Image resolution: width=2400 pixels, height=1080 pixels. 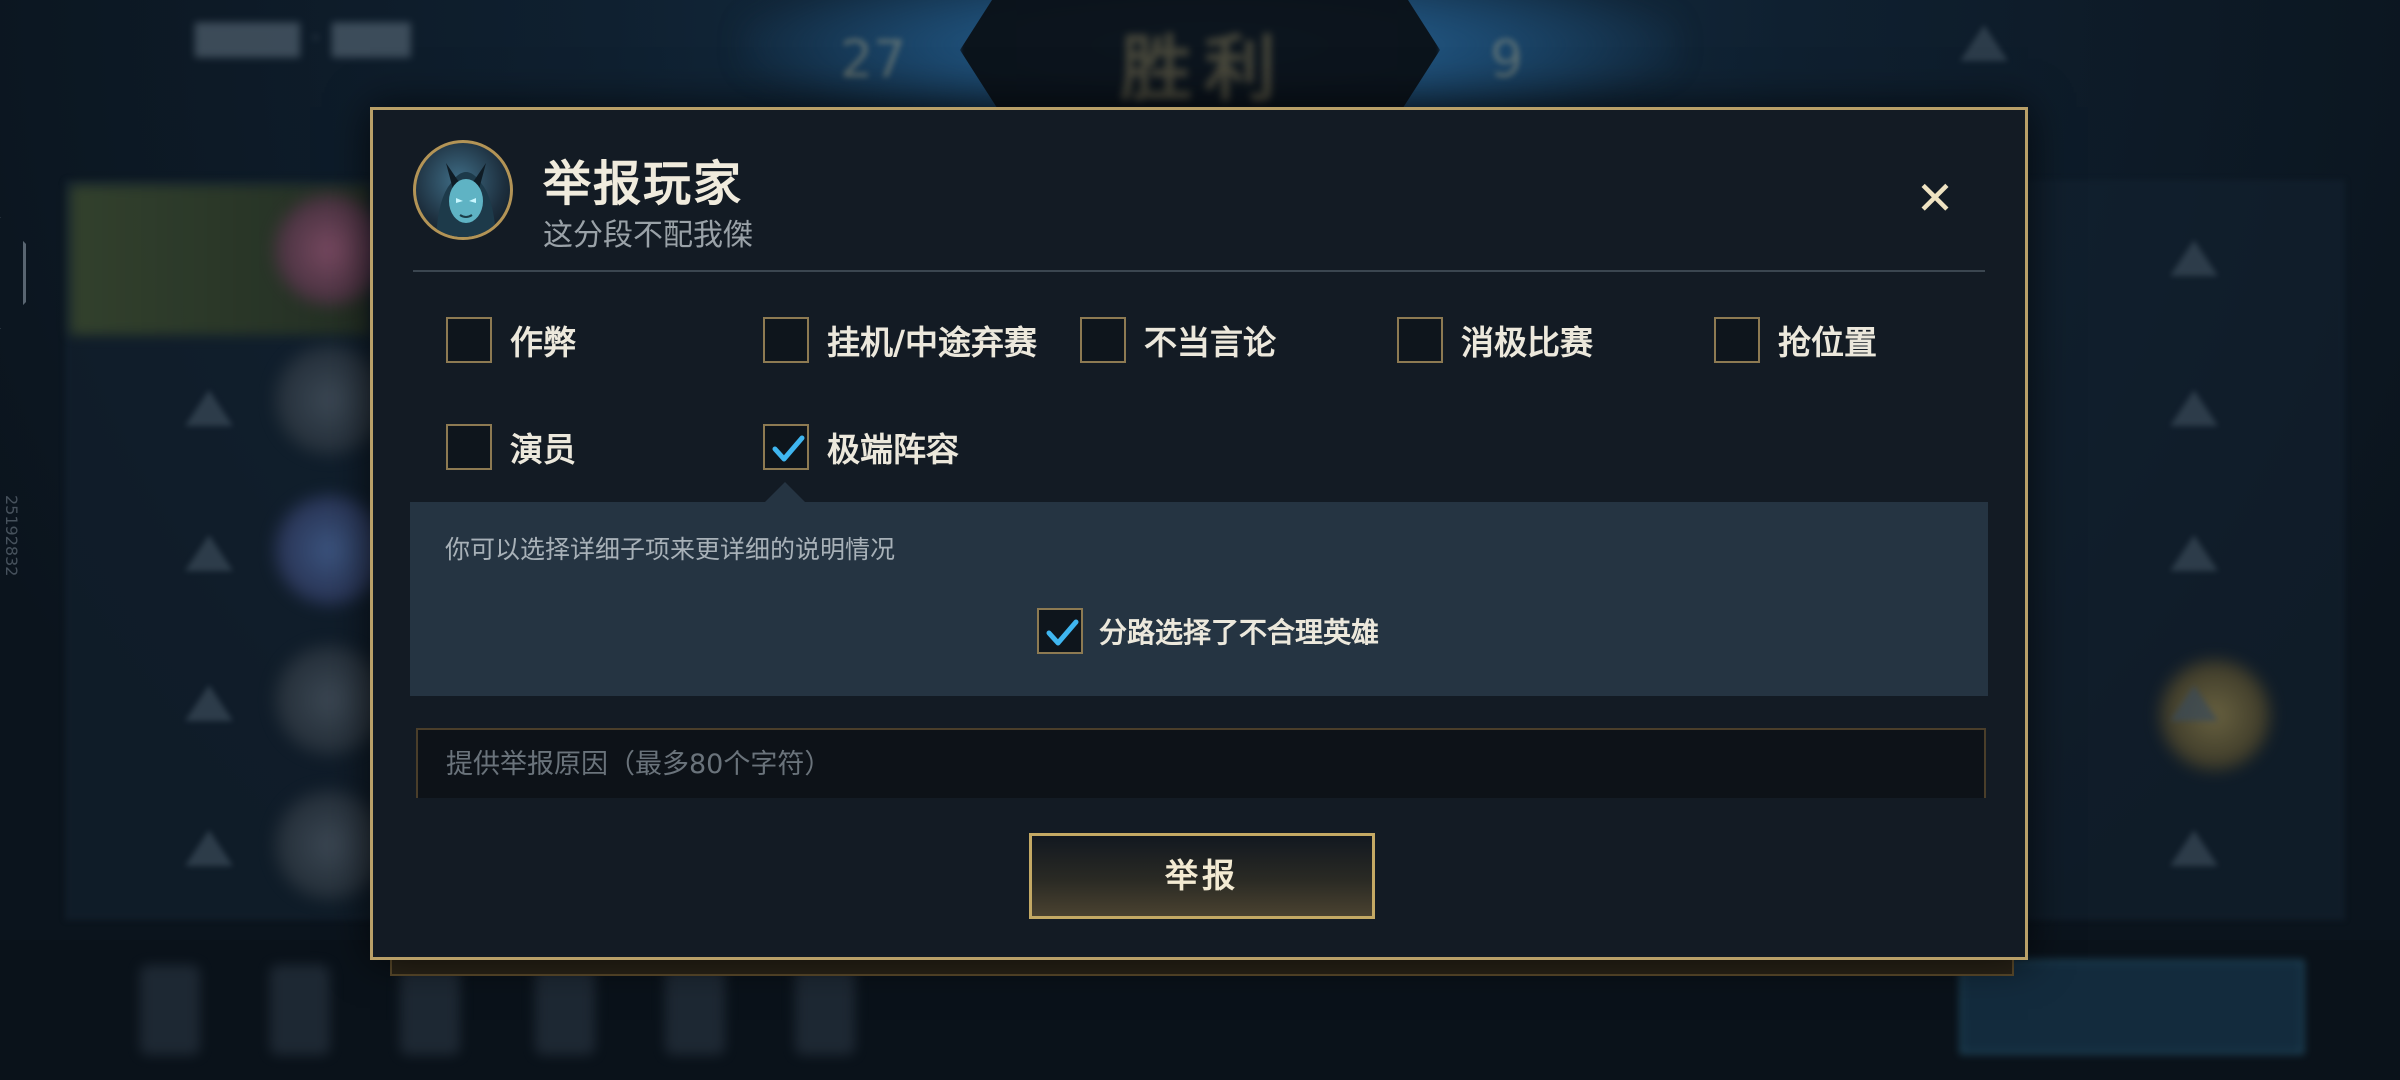 What do you see at coordinates (648, 235) in the screenshot?
I see `reported-player-name: 这分段不配我傑` at bounding box center [648, 235].